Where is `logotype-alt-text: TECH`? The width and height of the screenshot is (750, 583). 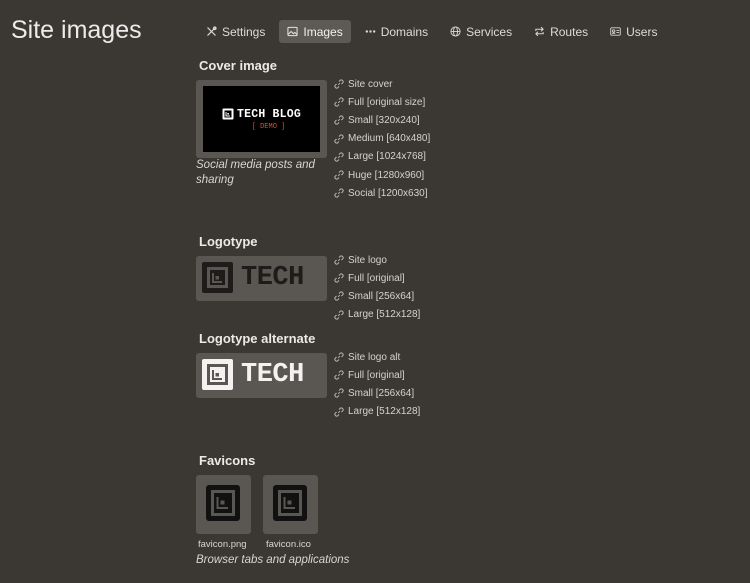
logotype-alt-text: TECH is located at coordinates (272, 375).